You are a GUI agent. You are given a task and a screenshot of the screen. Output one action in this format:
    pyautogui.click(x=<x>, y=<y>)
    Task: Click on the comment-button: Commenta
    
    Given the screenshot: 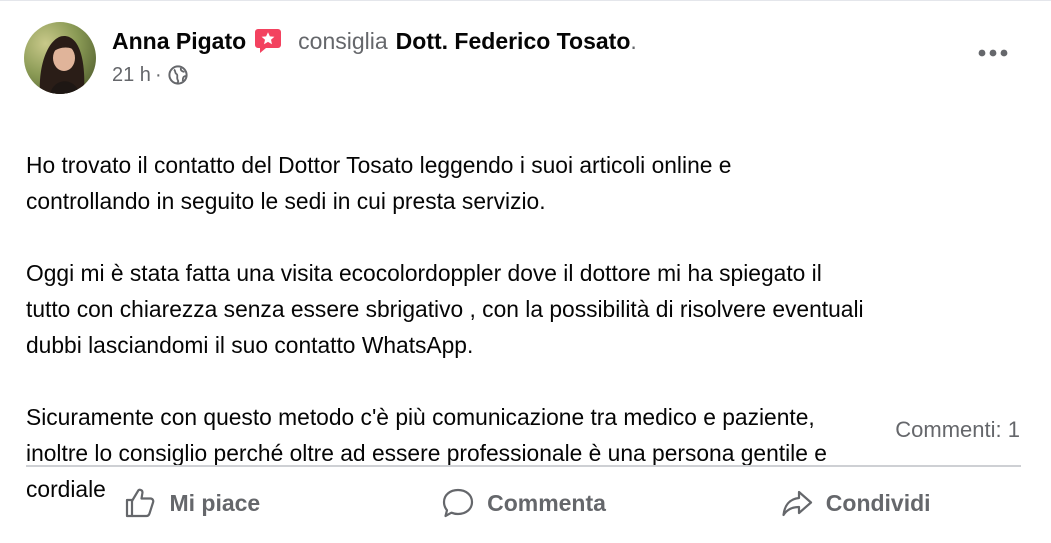 What is the action you would take?
    pyautogui.click(x=524, y=503)
    